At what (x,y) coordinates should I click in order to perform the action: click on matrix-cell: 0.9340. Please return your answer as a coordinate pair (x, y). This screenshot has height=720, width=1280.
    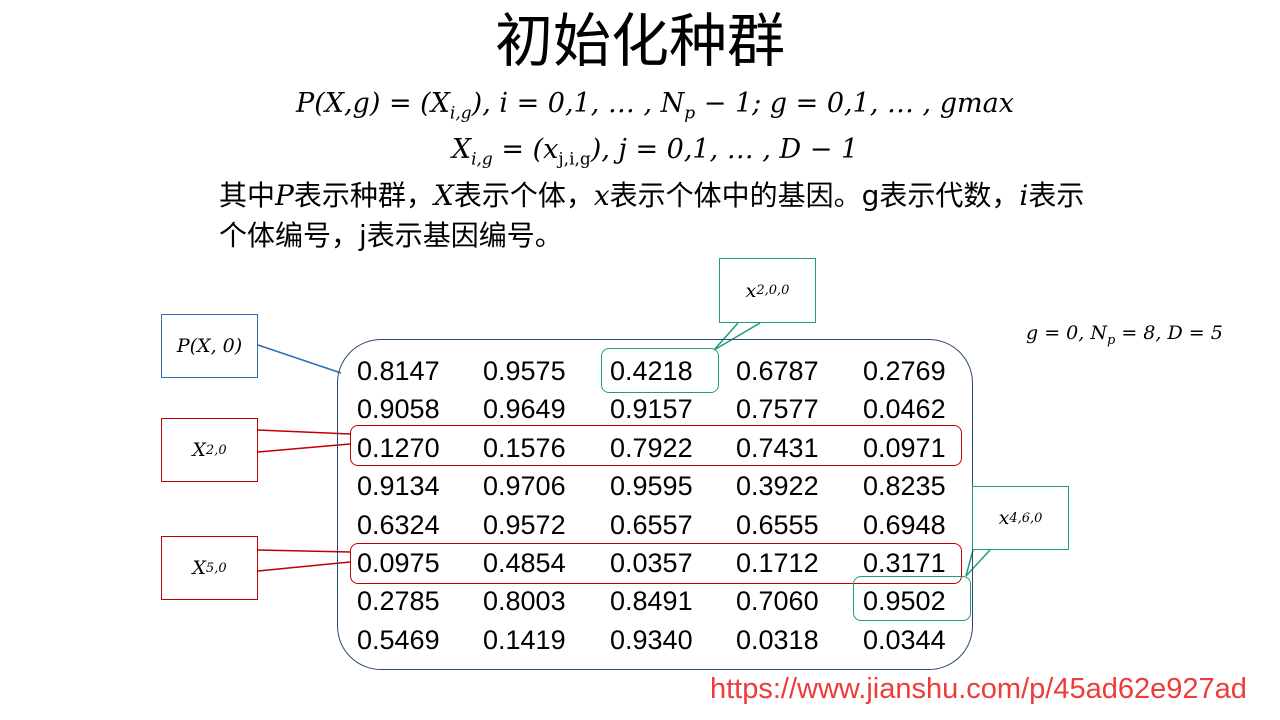
    Looking at the image, I should click on (651, 640).